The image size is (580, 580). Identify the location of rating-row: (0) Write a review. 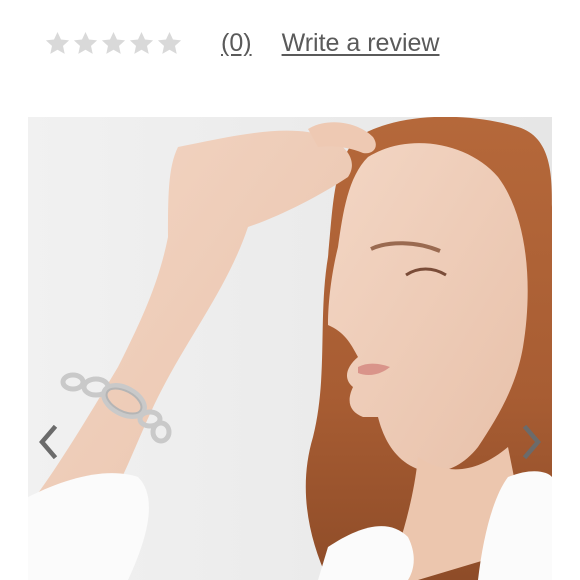
(241, 43).